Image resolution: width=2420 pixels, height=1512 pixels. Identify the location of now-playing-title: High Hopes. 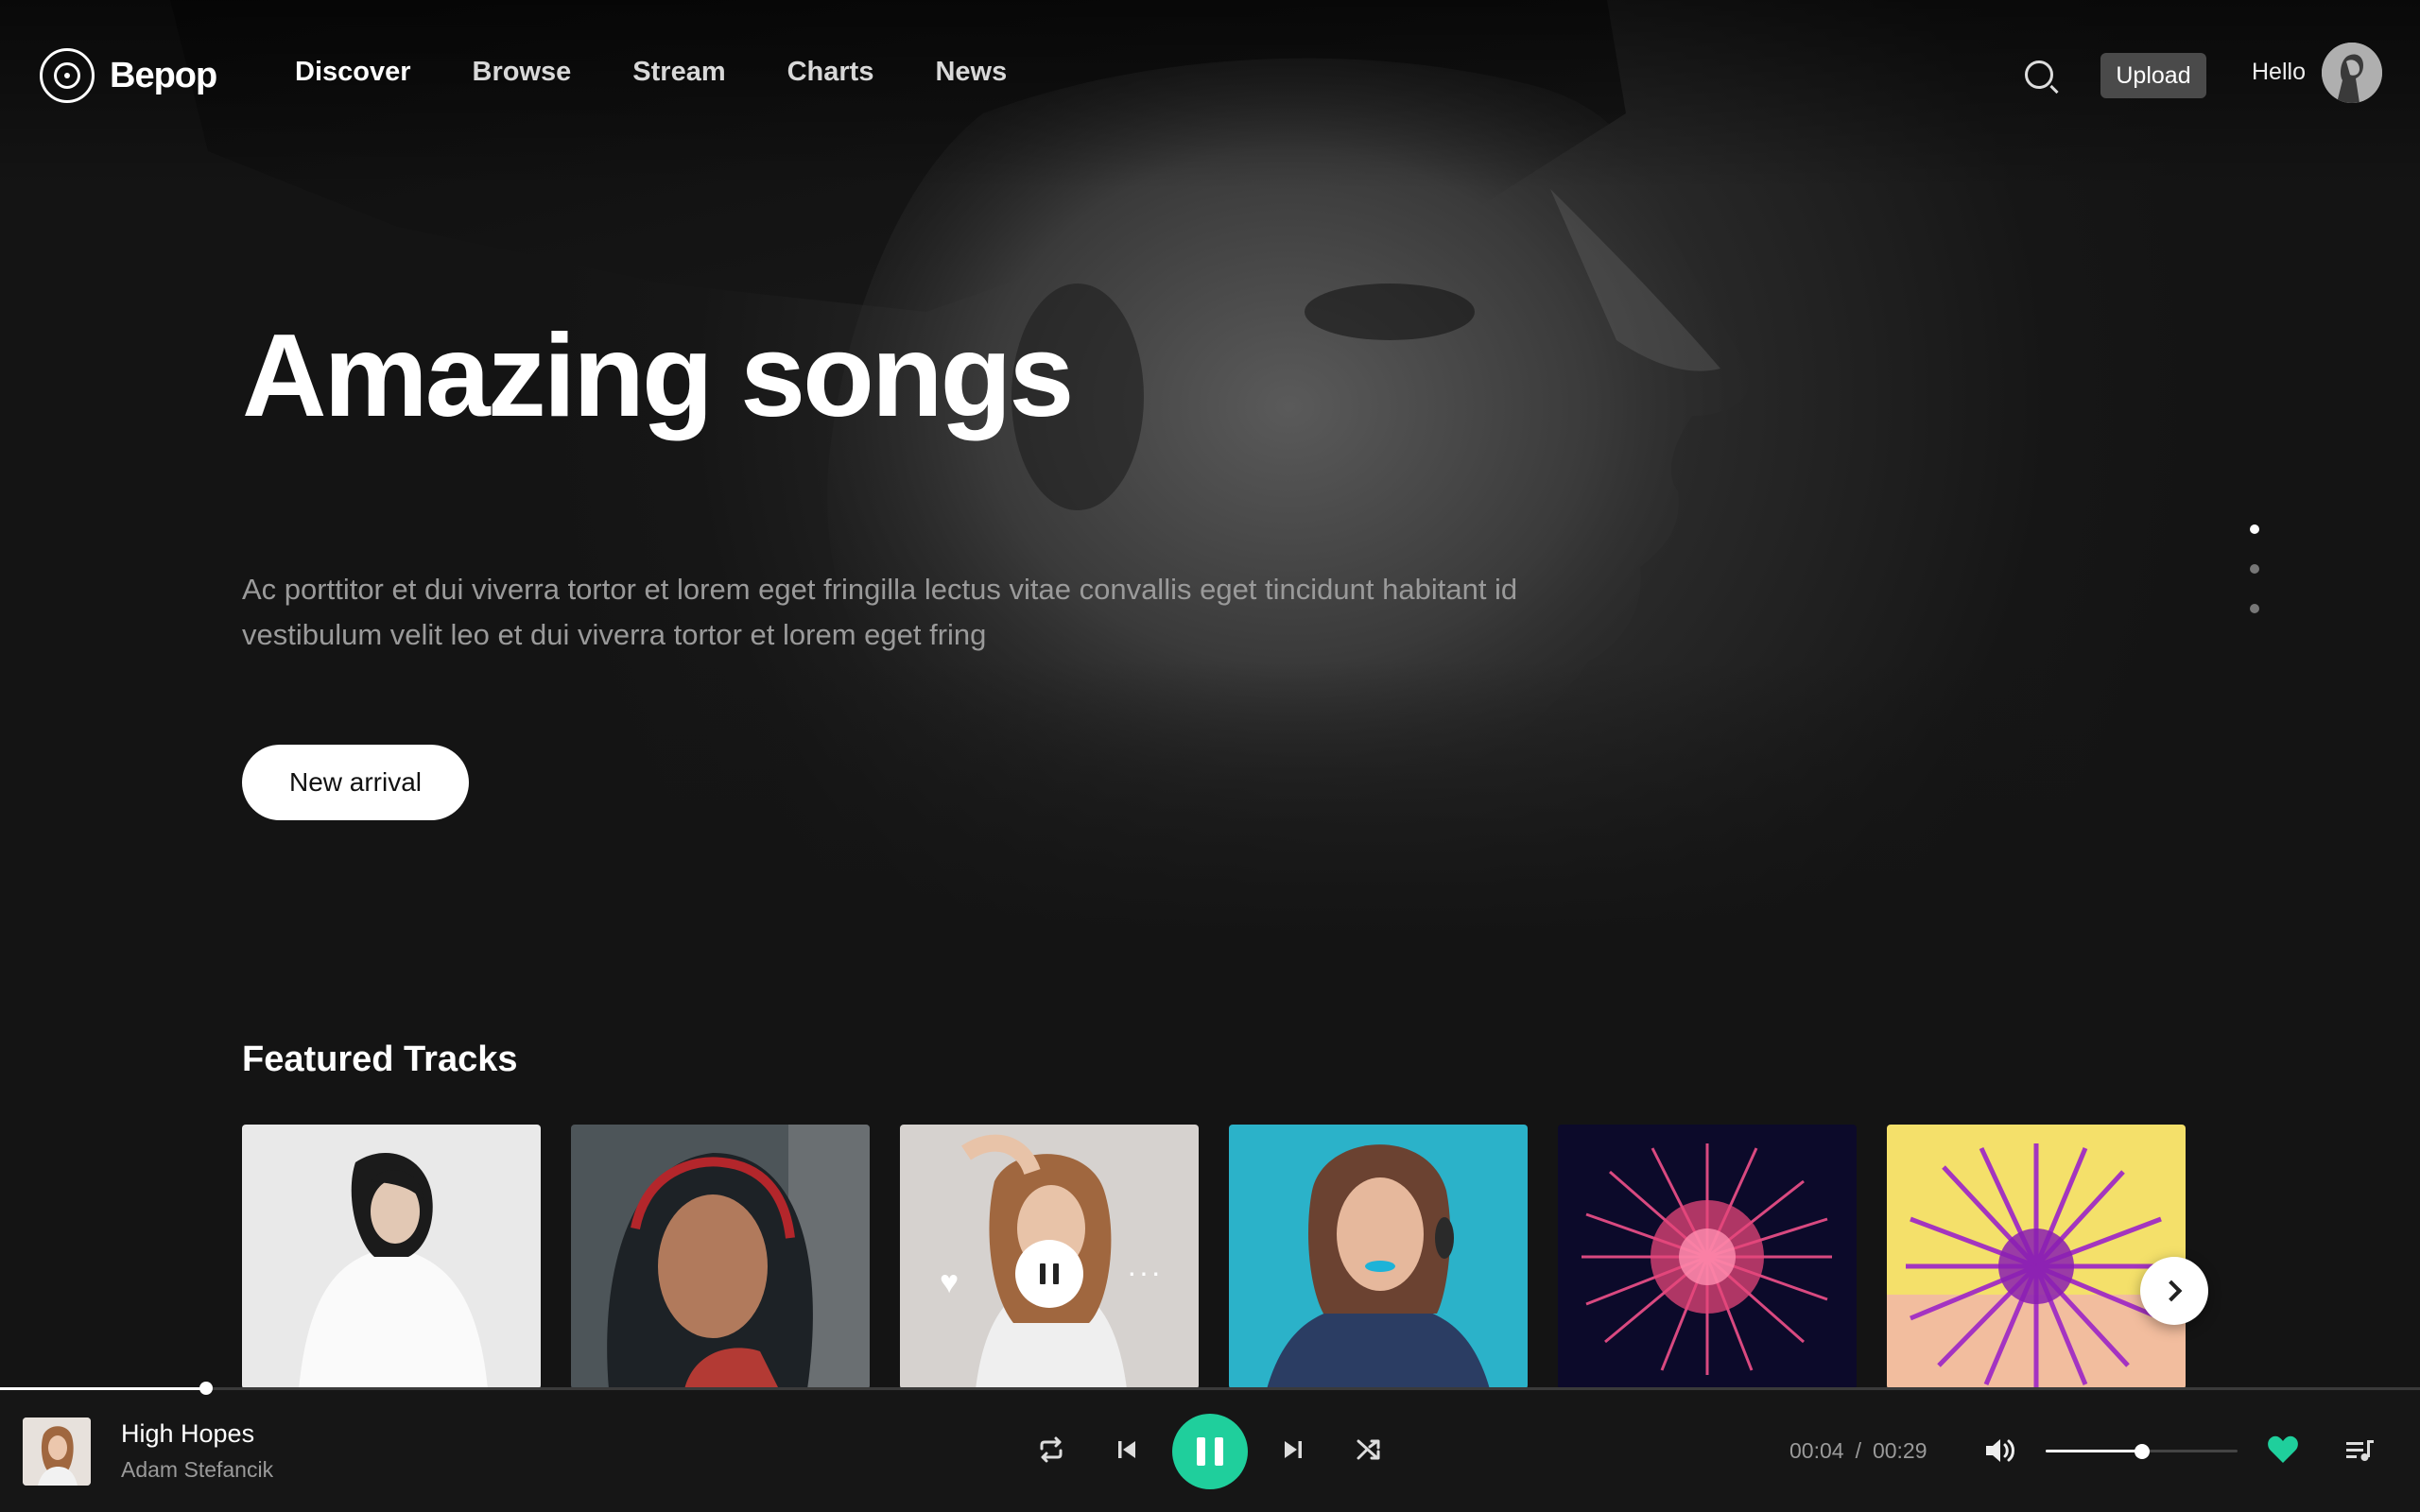
(187, 1434).